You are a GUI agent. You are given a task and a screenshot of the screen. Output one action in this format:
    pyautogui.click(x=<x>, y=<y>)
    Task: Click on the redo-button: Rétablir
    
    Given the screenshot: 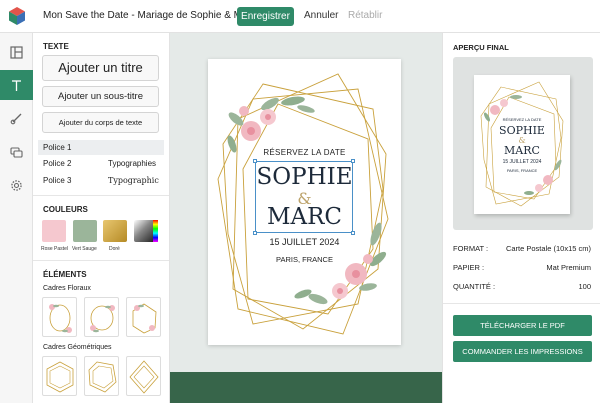 What is the action you would take?
    pyautogui.click(x=365, y=15)
    